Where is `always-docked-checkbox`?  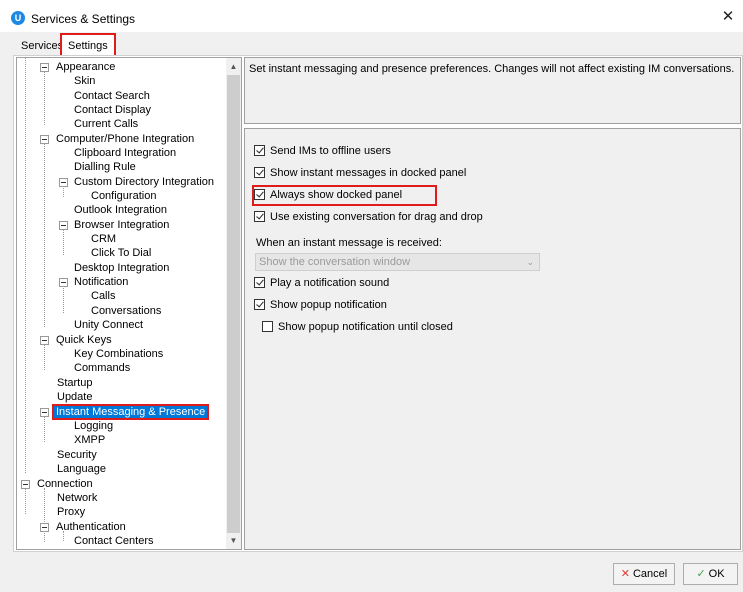 always-docked-checkbox is located at coordinates (259, 194).